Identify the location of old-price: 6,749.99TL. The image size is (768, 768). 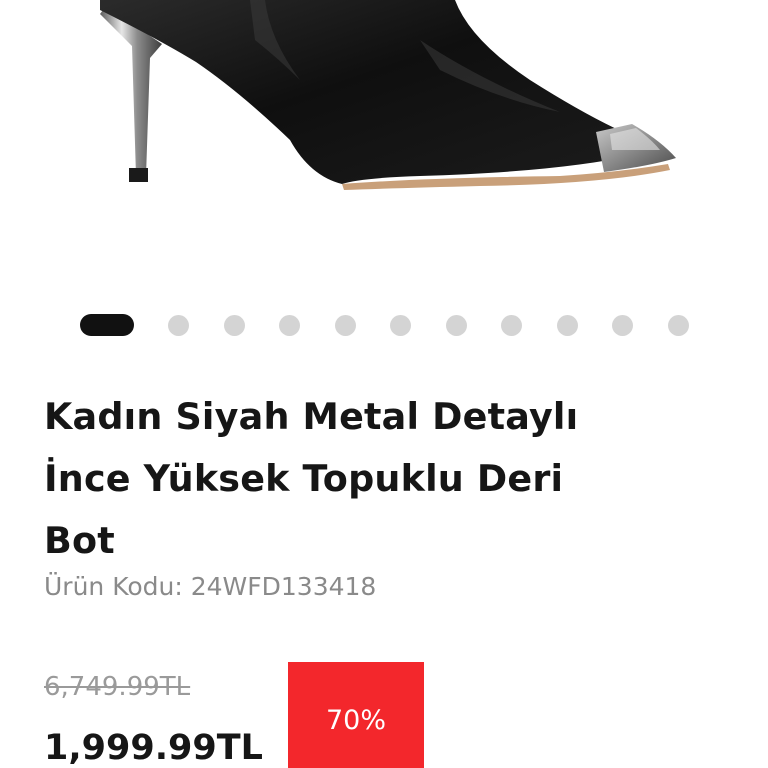
(117, 687).